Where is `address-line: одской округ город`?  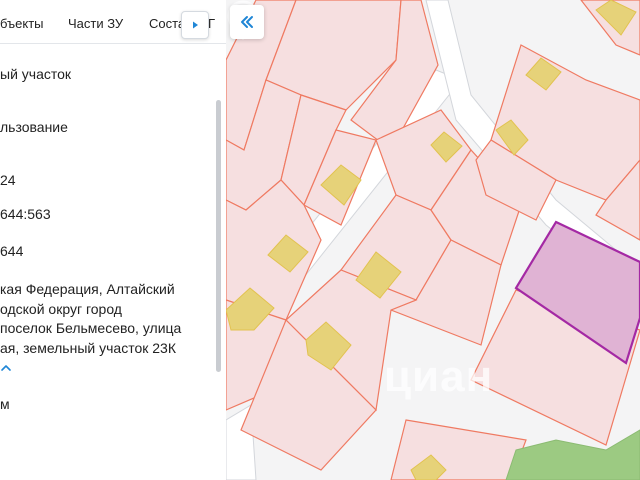 address-line: одской округ город is located at coordinates (61, 308).